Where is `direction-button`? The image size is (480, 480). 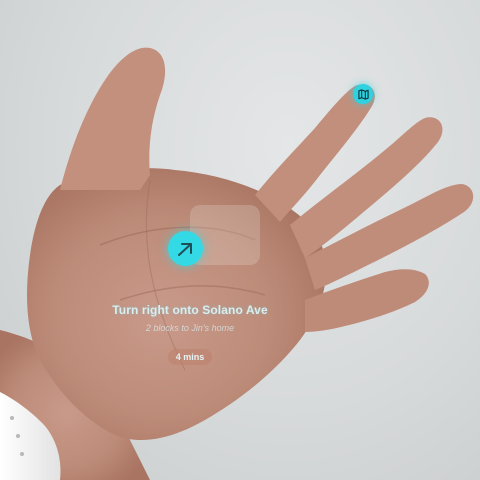
direction-button is located at coordinates (185, 248).